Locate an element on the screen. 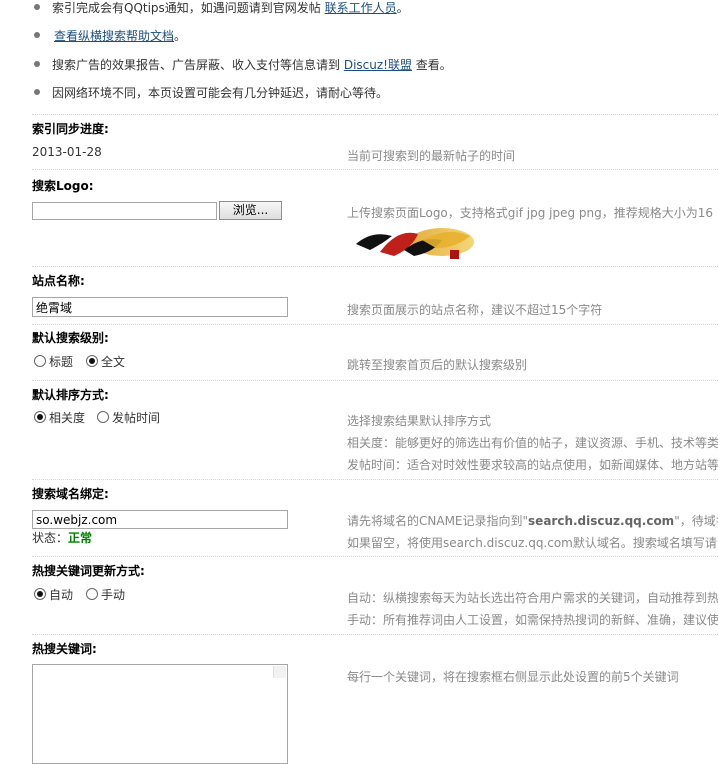  contact-staff-link: 联系工作人员 is located at coordinates (361, 8).